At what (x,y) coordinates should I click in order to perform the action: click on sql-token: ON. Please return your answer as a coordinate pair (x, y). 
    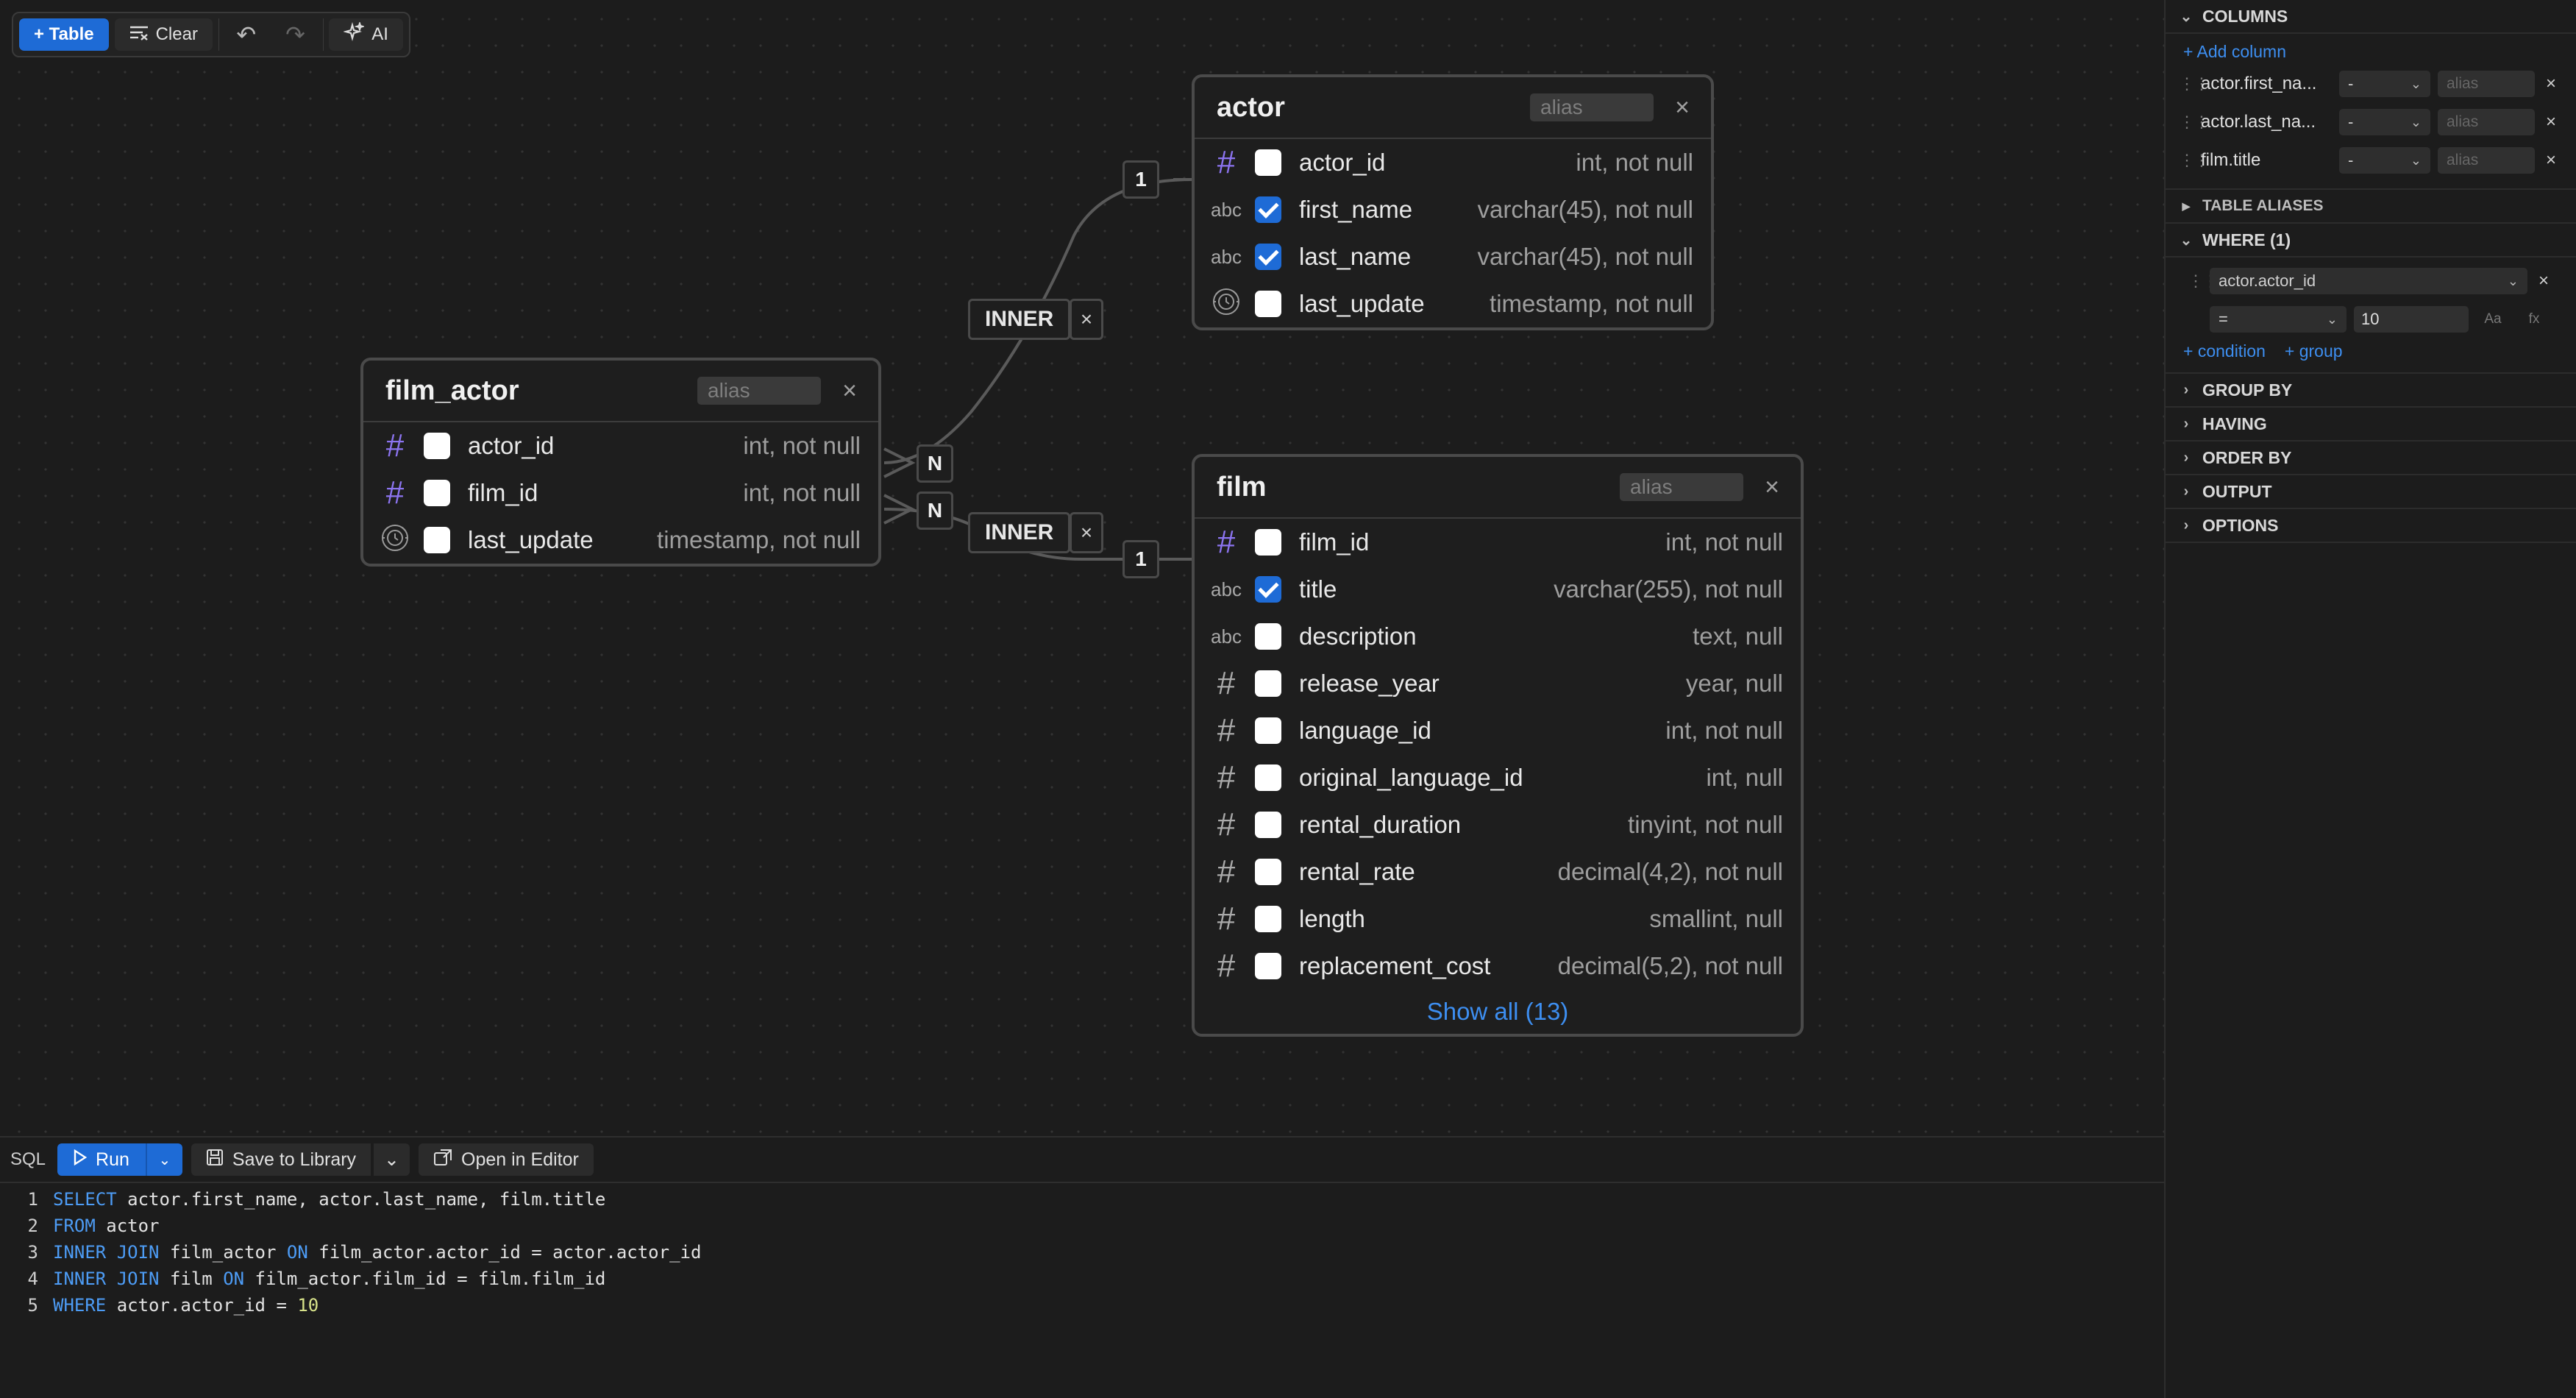
    Looking at the image, I should click on (234, 1279).